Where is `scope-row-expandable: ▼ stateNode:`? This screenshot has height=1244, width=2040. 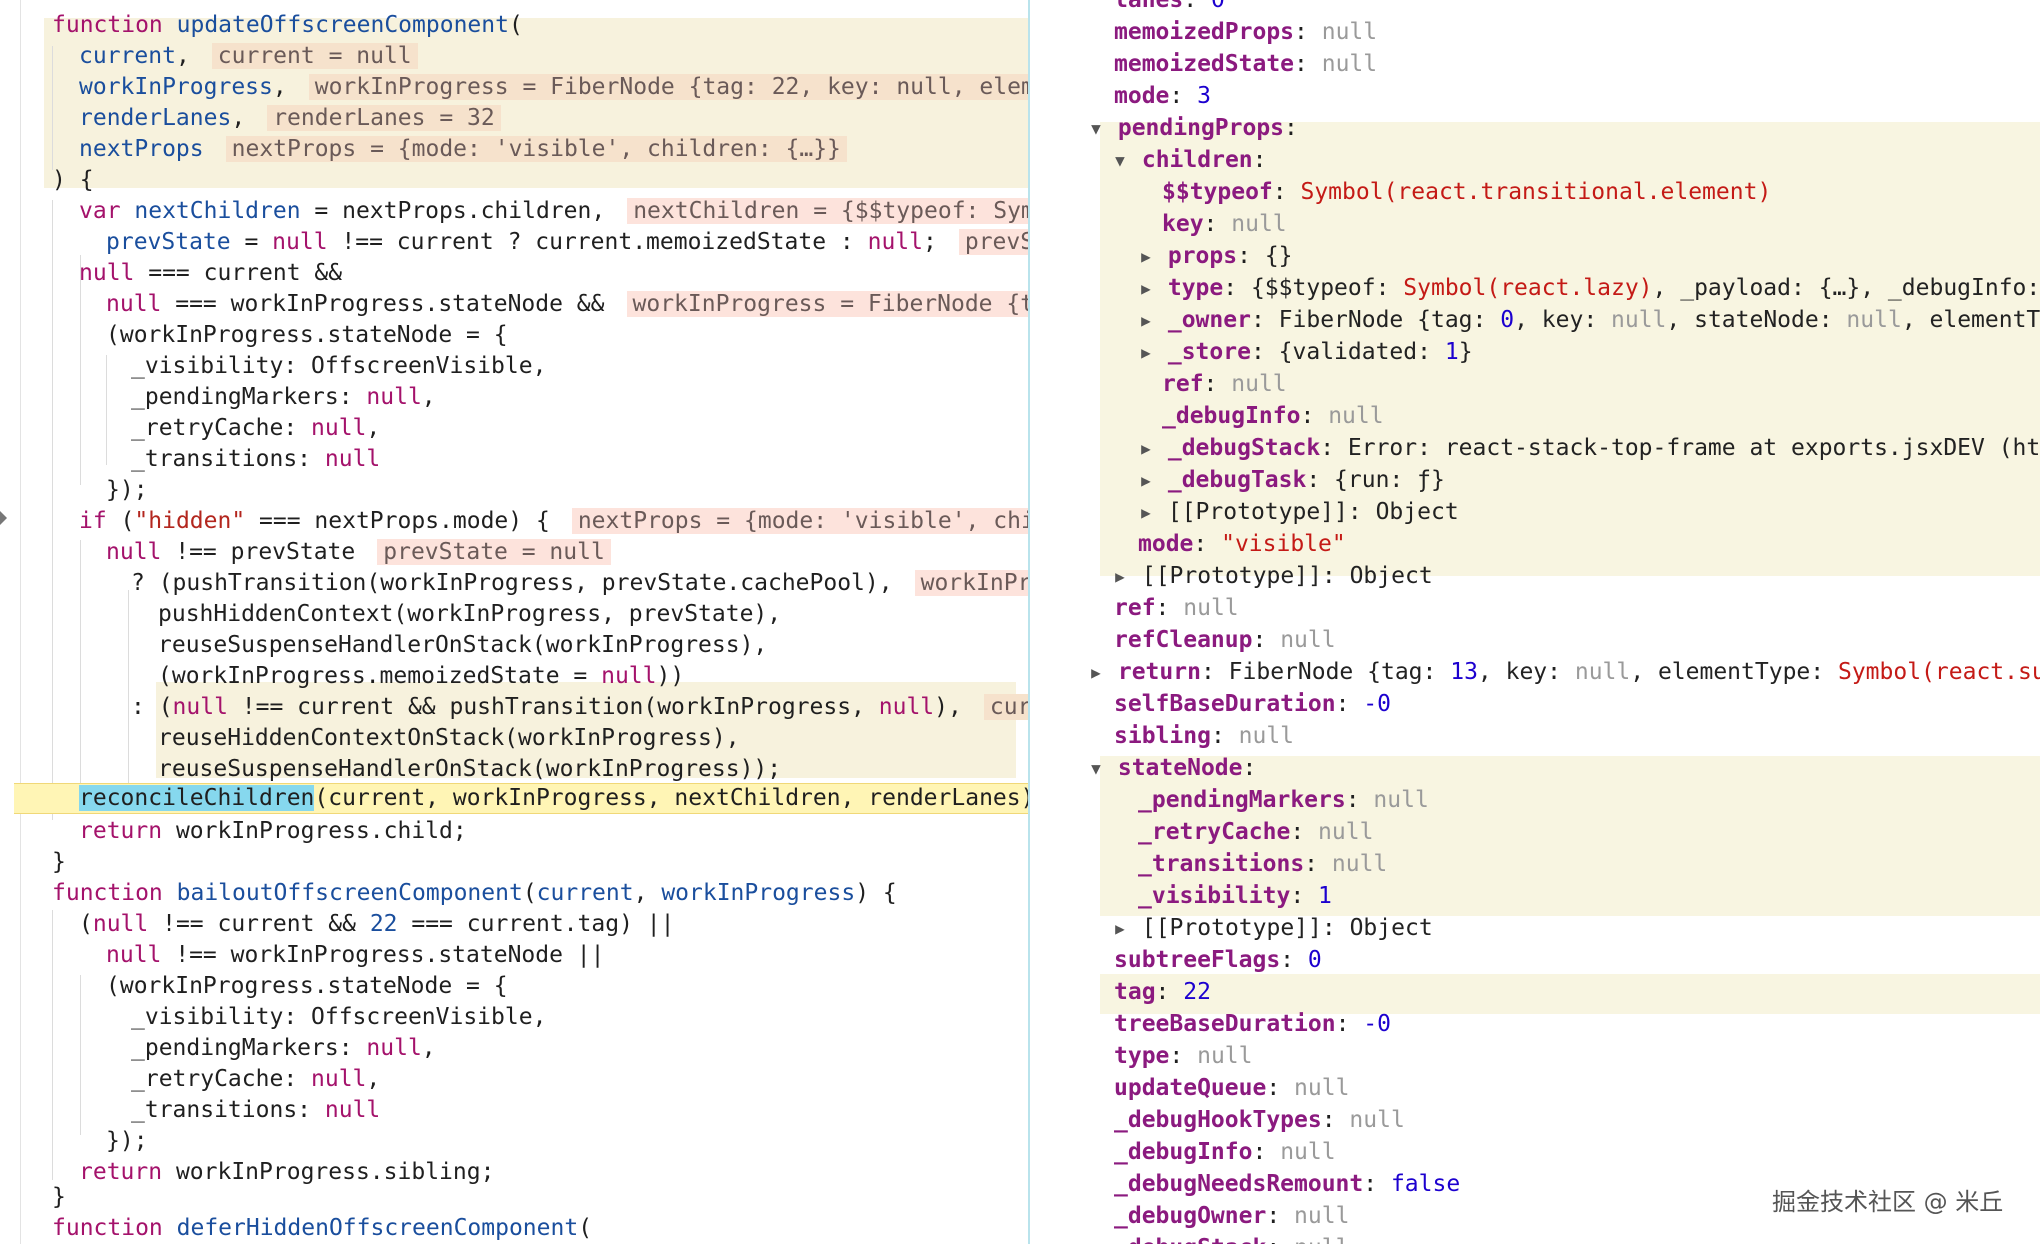 scope-row-expandable: ▼ stateNode: is located at coordinates (1564, 768).